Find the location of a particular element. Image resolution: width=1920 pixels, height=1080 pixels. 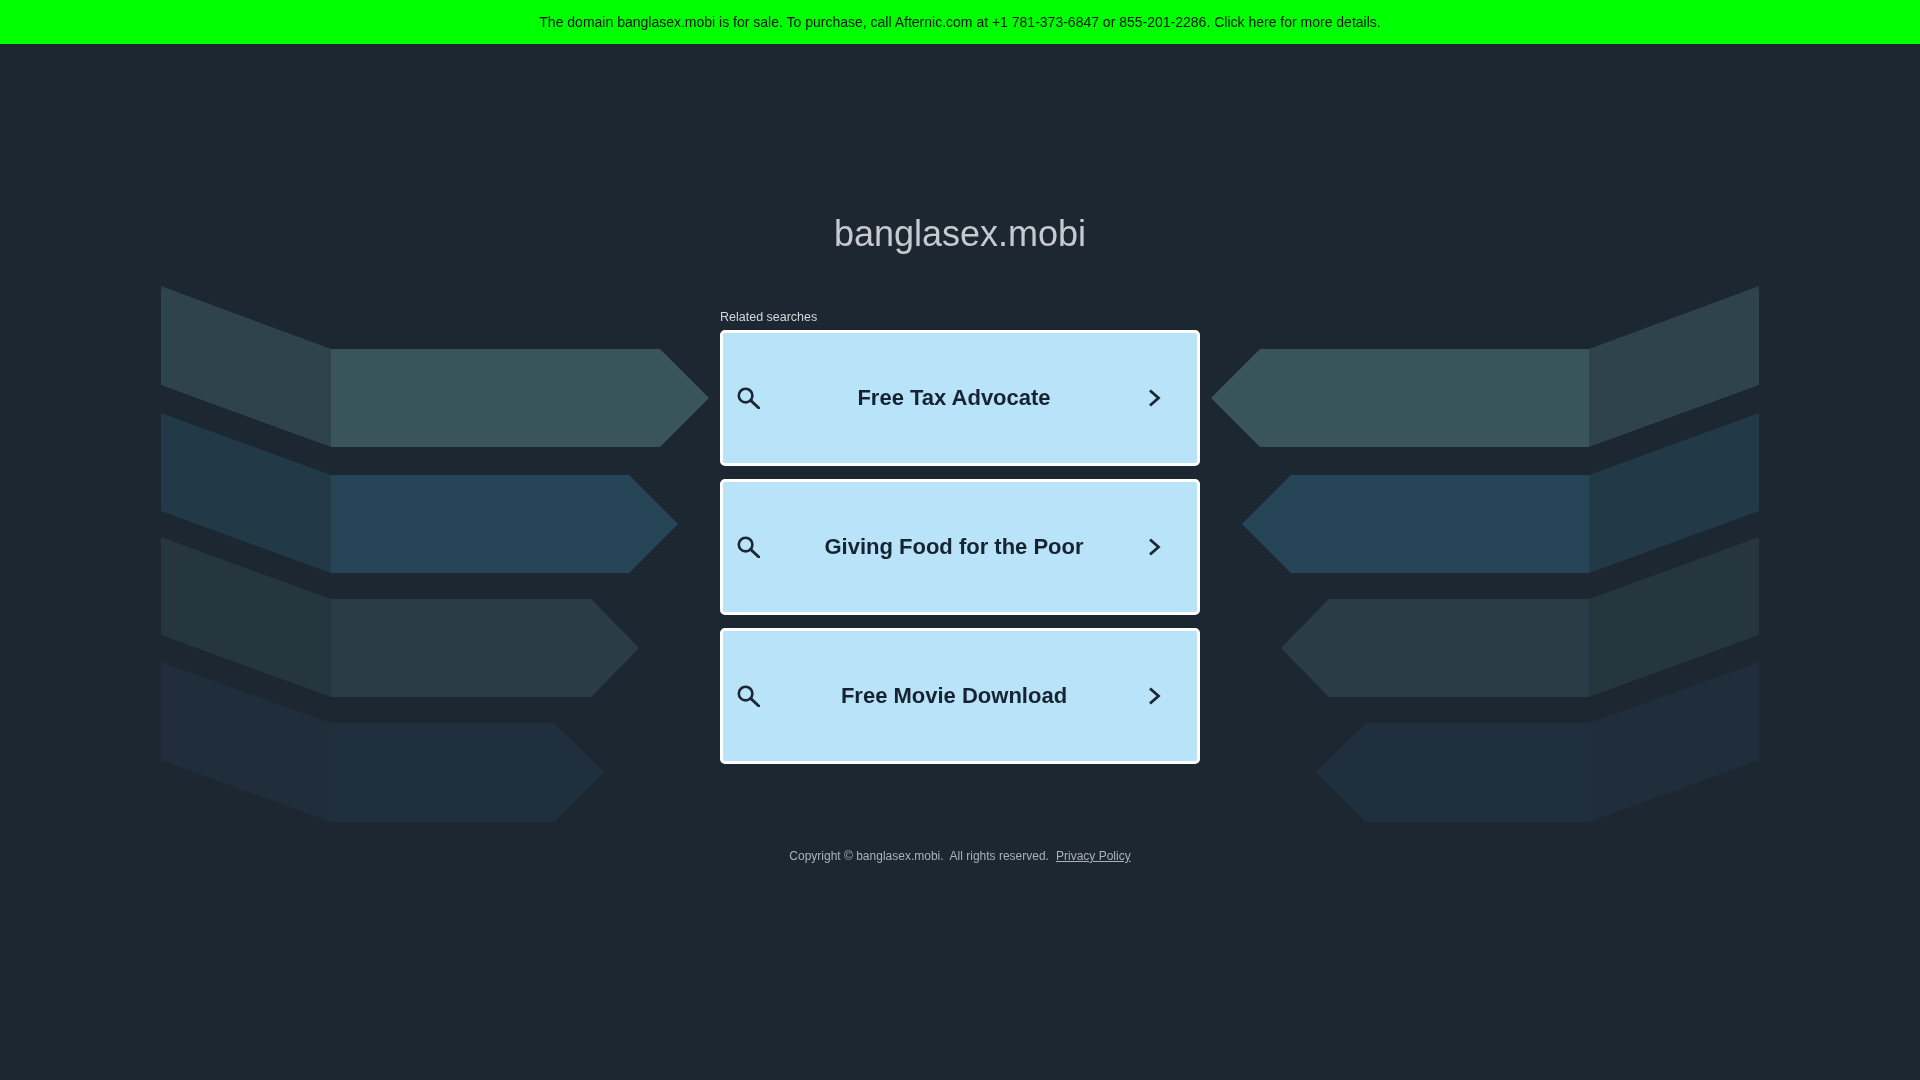

copyright-text: Copyright © banglasex.mobi. All rights reserved. is located at coordinates (919, 856).